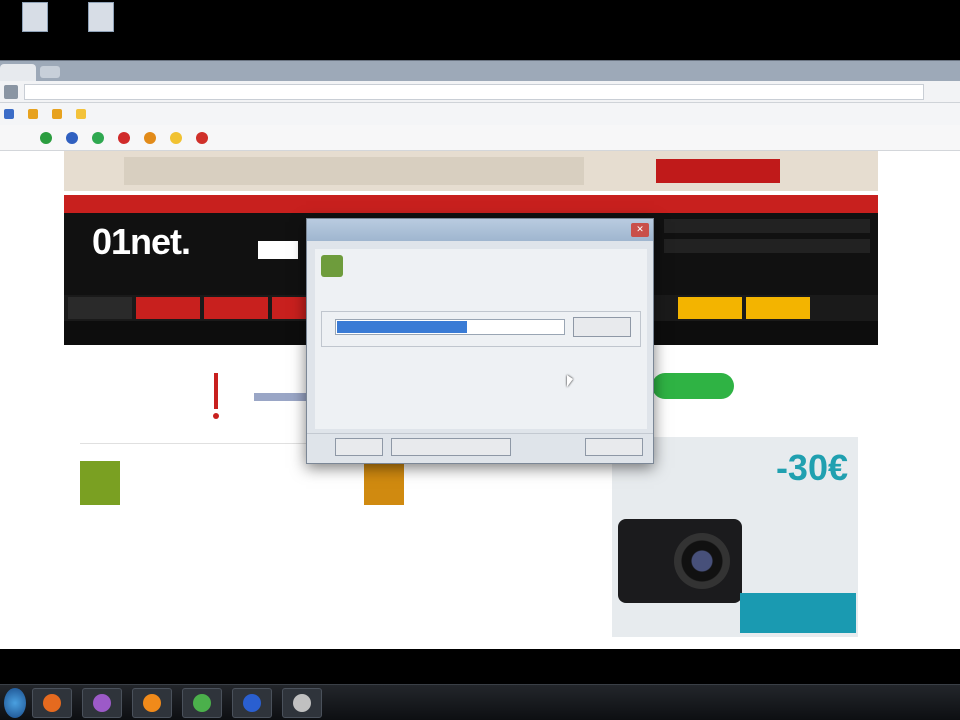 This screenshot has height=720, width=960. I want to click on page-icon, so click(11, 91).